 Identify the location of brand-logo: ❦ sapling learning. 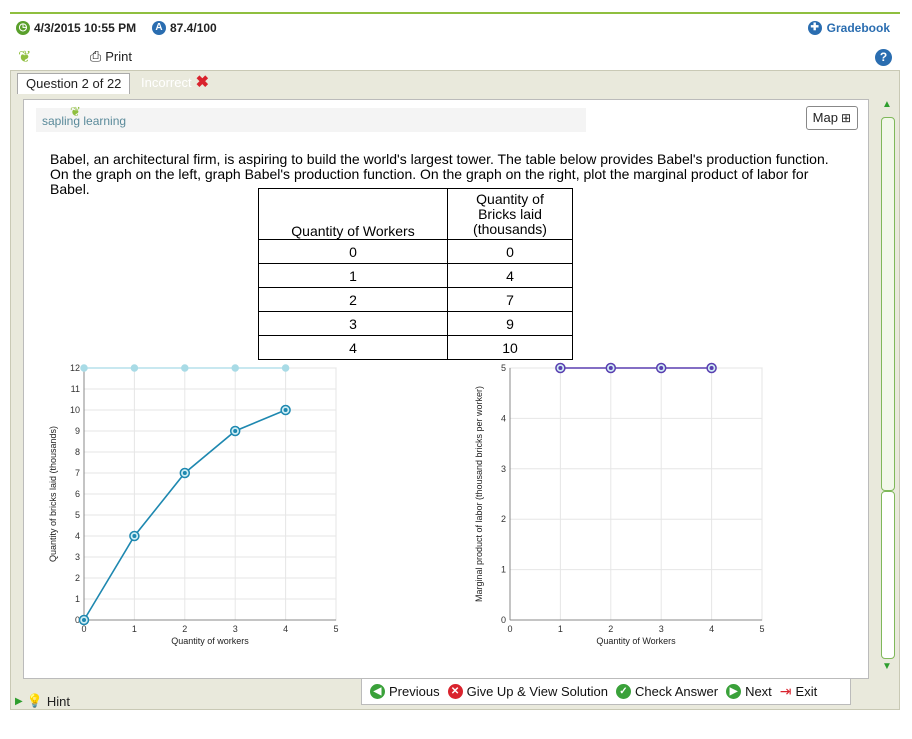
(311, 118).